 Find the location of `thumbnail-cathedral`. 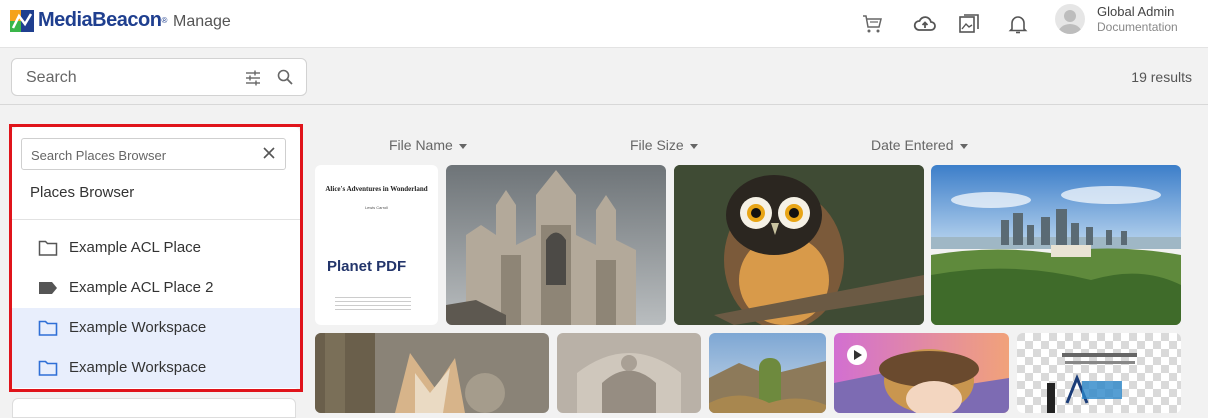

thumbnail-cathedral is located at coordinates (556, 245).